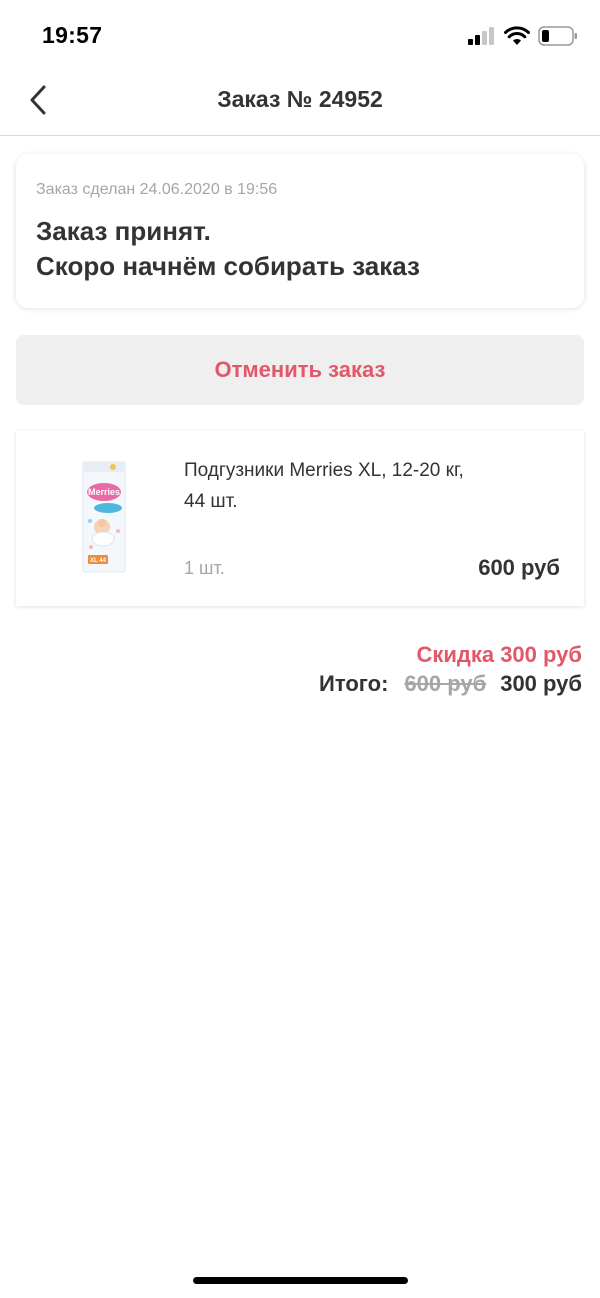 The width and height of the screenshot is (600, 1298). I want to click on order-date: Заказ сделан 24.06.2020 в 19:56, so click(157, 189).